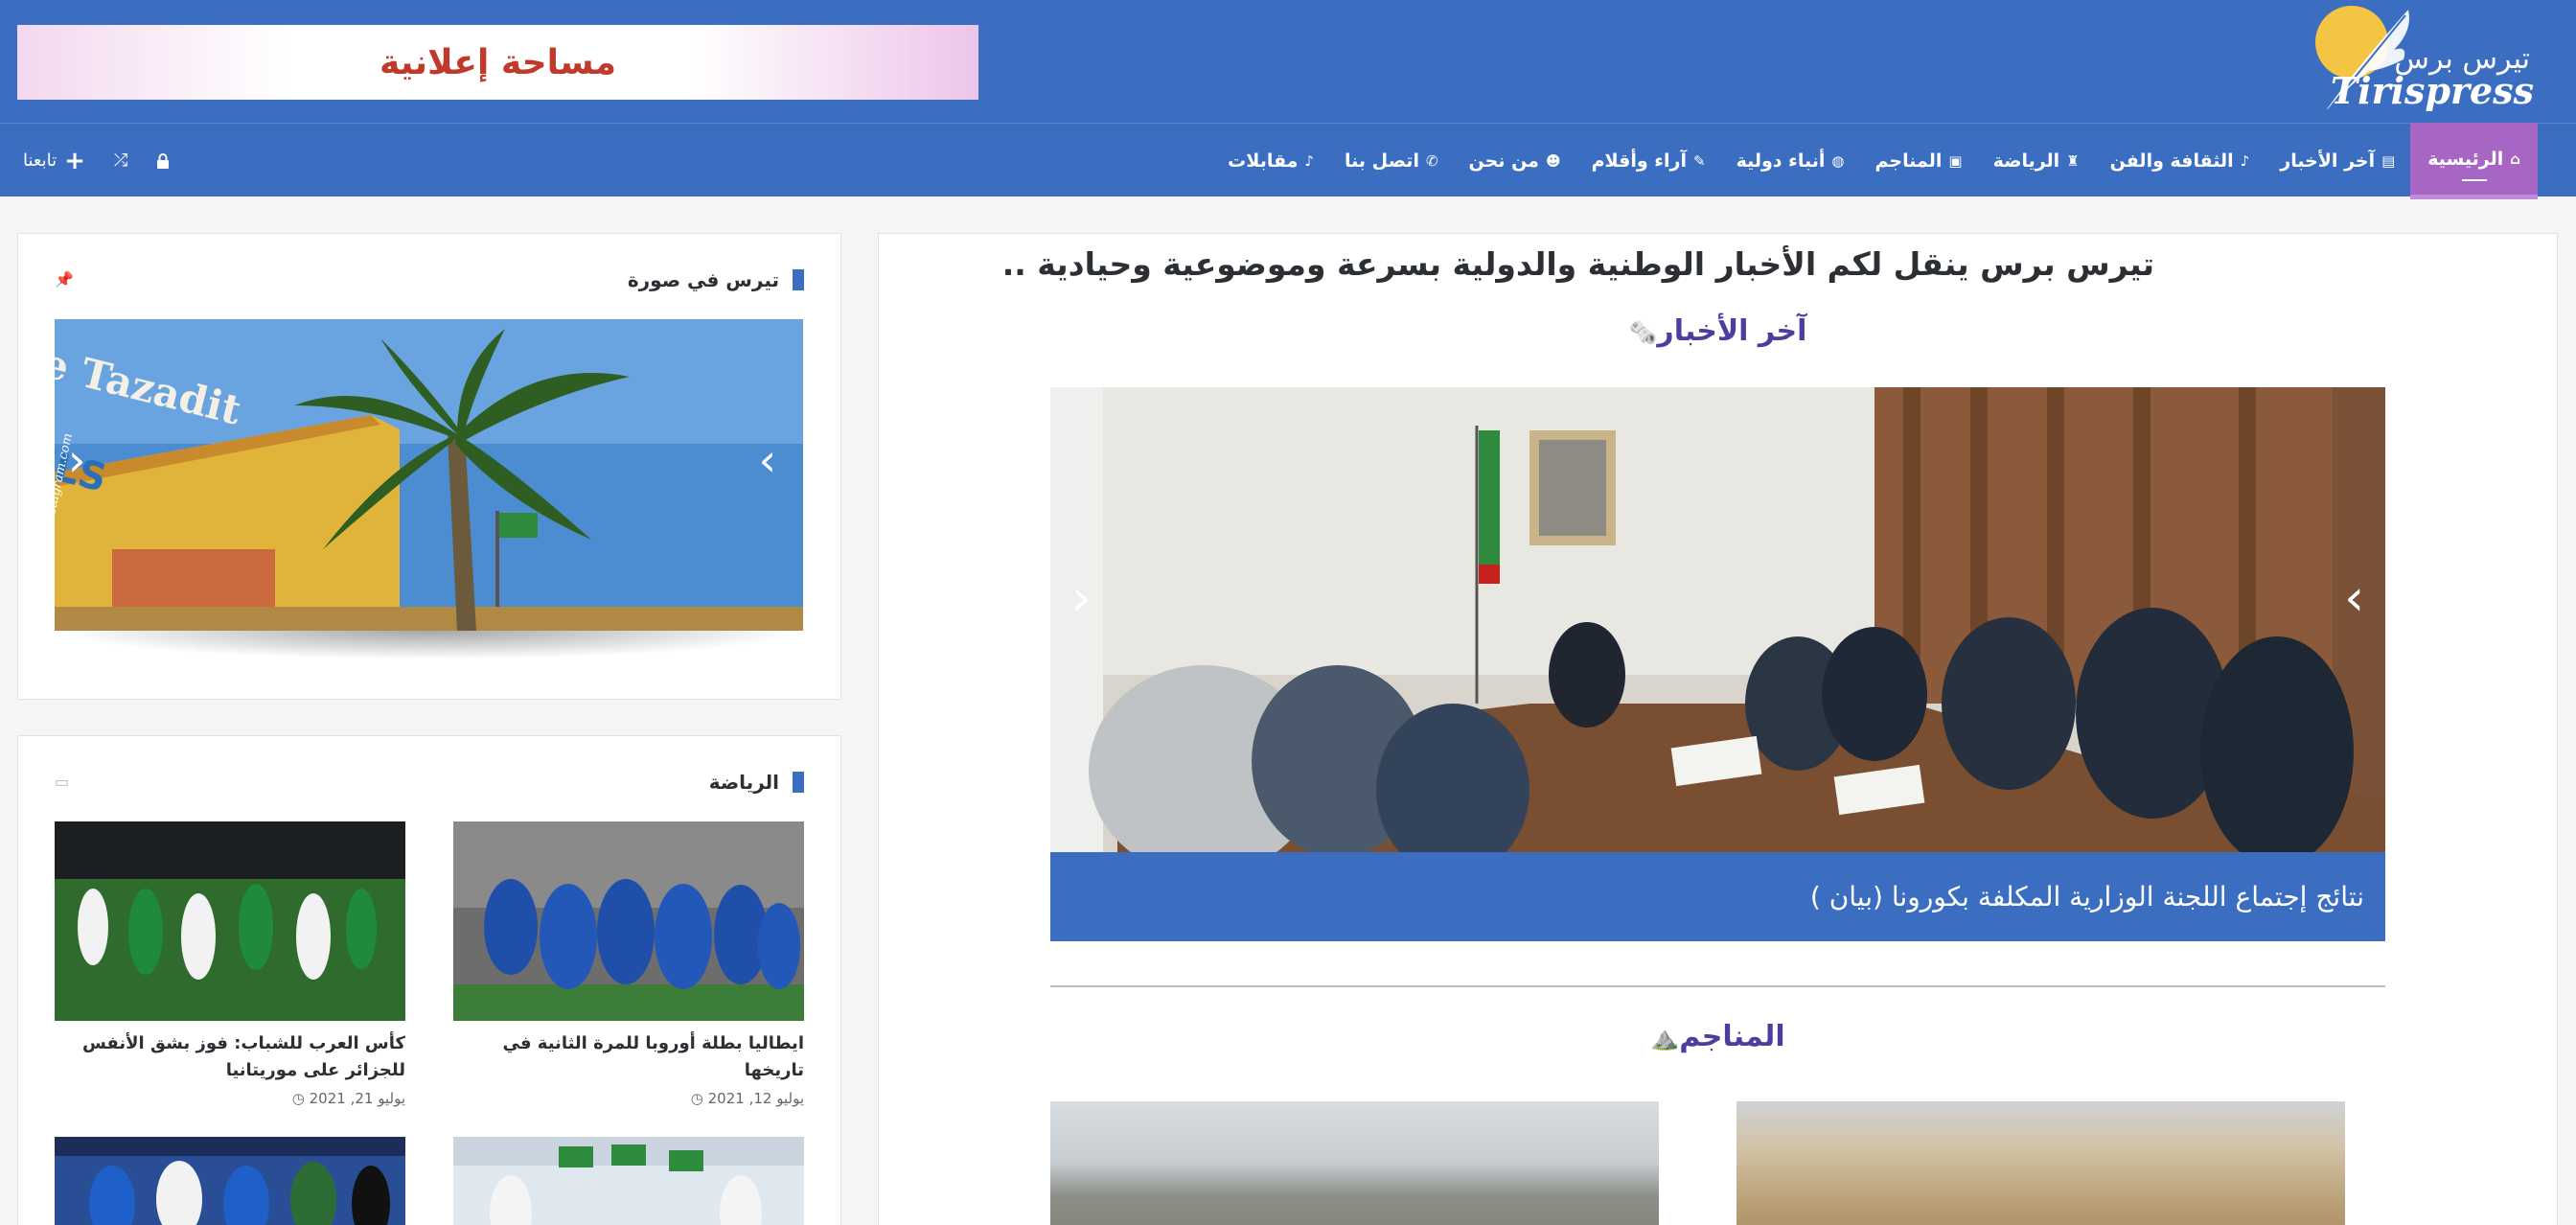 Image resolution: width=2576 pixels, height=1225 pixels. What do you see at coordinates (1665, 1038) in the screenshot?
I see `mountain-icon: ⛰️` at bounding box center [1665, 1038].